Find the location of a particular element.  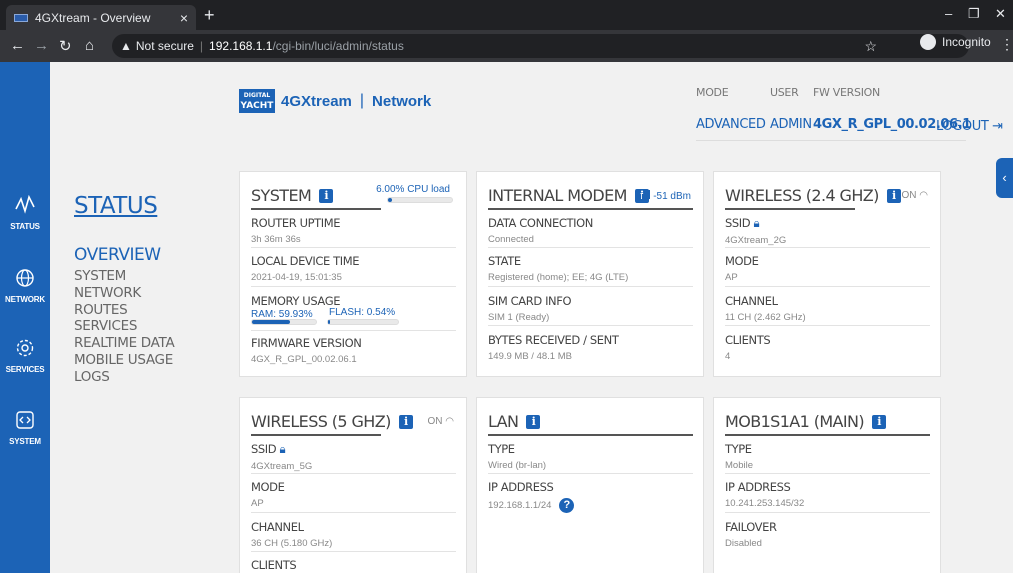

bytes-label: BYTES RECEIVED / SENT is located at coordinates (553, 340).